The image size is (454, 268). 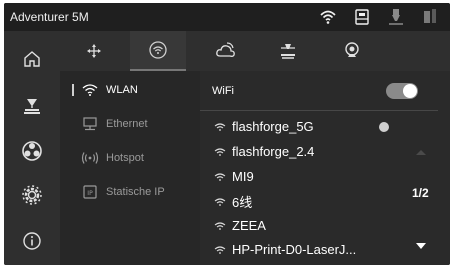 What do you see at coordinates (122, 90) in the screenshot?
I see `submenu-label: WLAN` at bounding box center [122, 90].